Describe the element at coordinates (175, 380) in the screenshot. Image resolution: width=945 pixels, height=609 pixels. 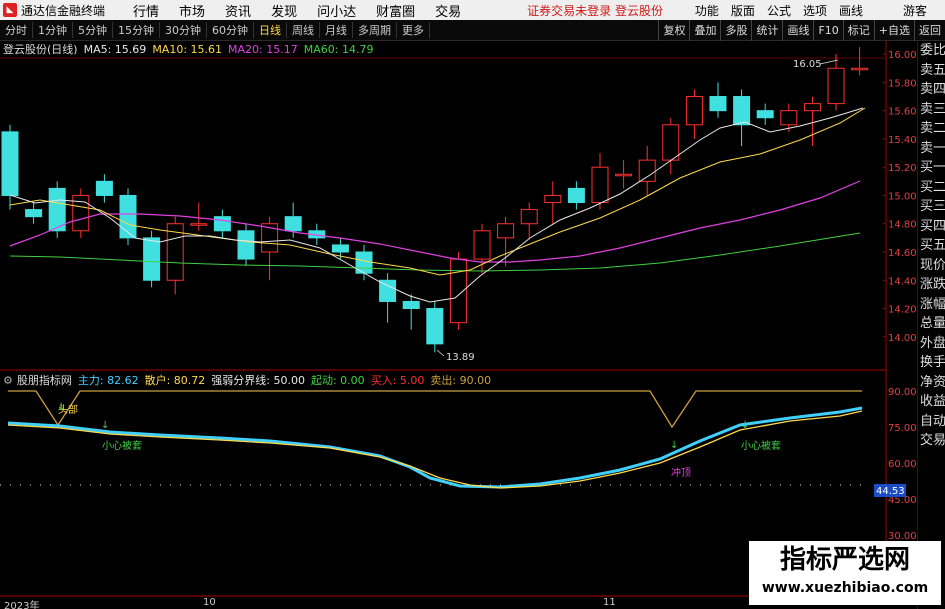
I see `retail-value: 散户: 80.72` at that location.